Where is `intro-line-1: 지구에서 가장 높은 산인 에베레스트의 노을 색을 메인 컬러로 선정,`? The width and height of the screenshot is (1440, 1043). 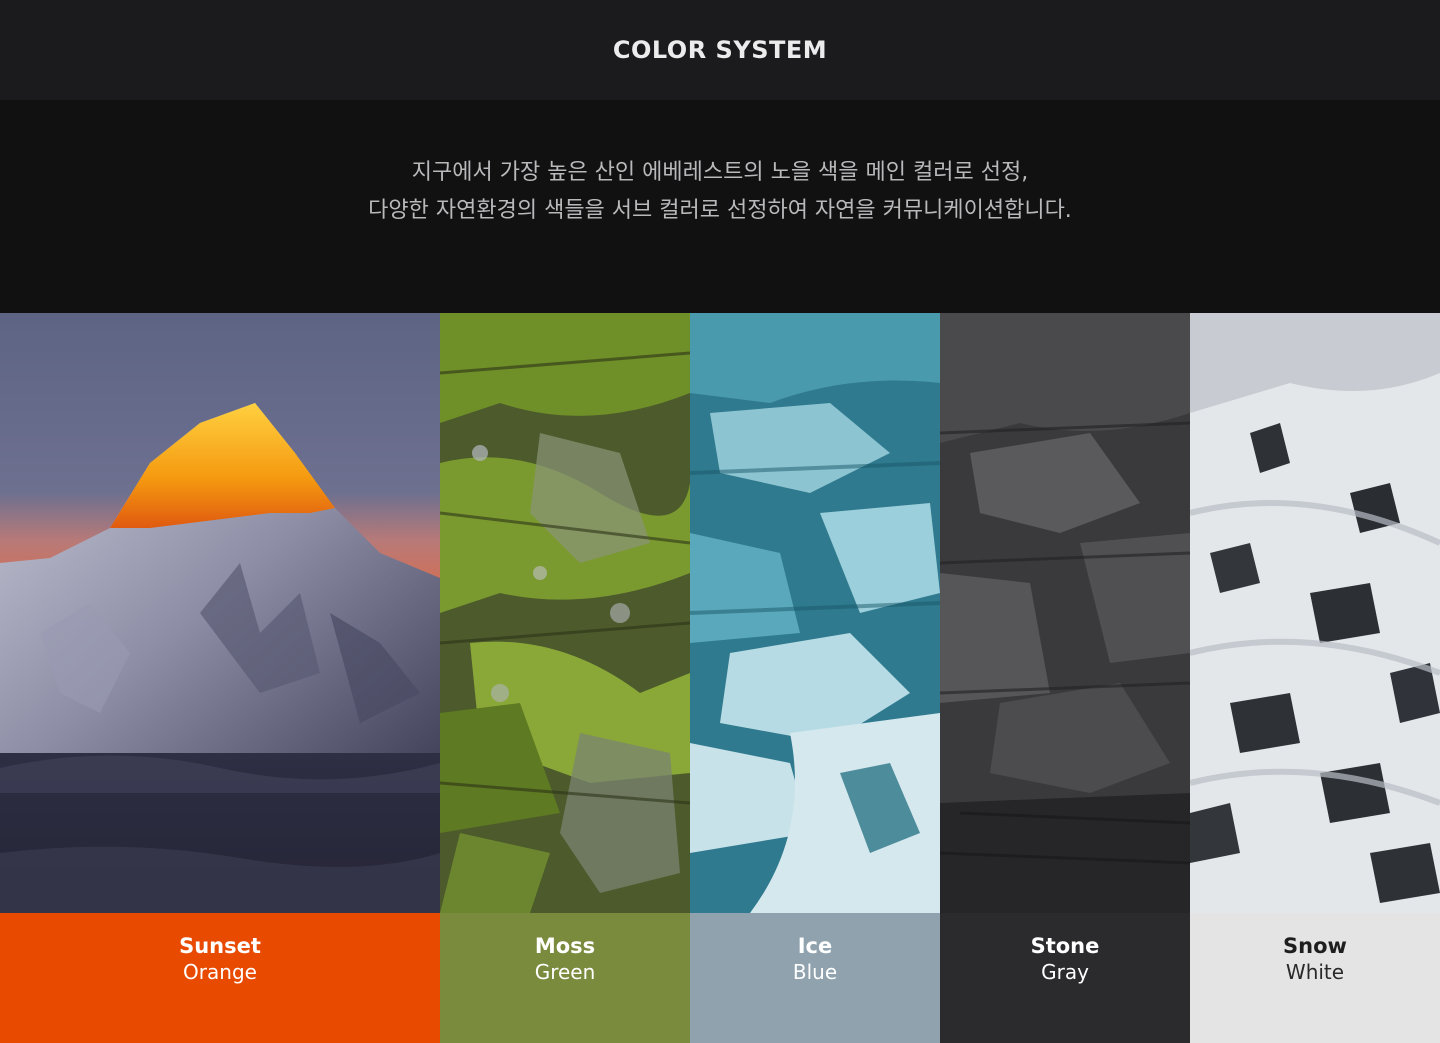 intro-line-1: 지구에서 가장 높은 산인 에베레스트의 노을 색을 메인 컬러로 선정, is located at coordinates (720, 172).